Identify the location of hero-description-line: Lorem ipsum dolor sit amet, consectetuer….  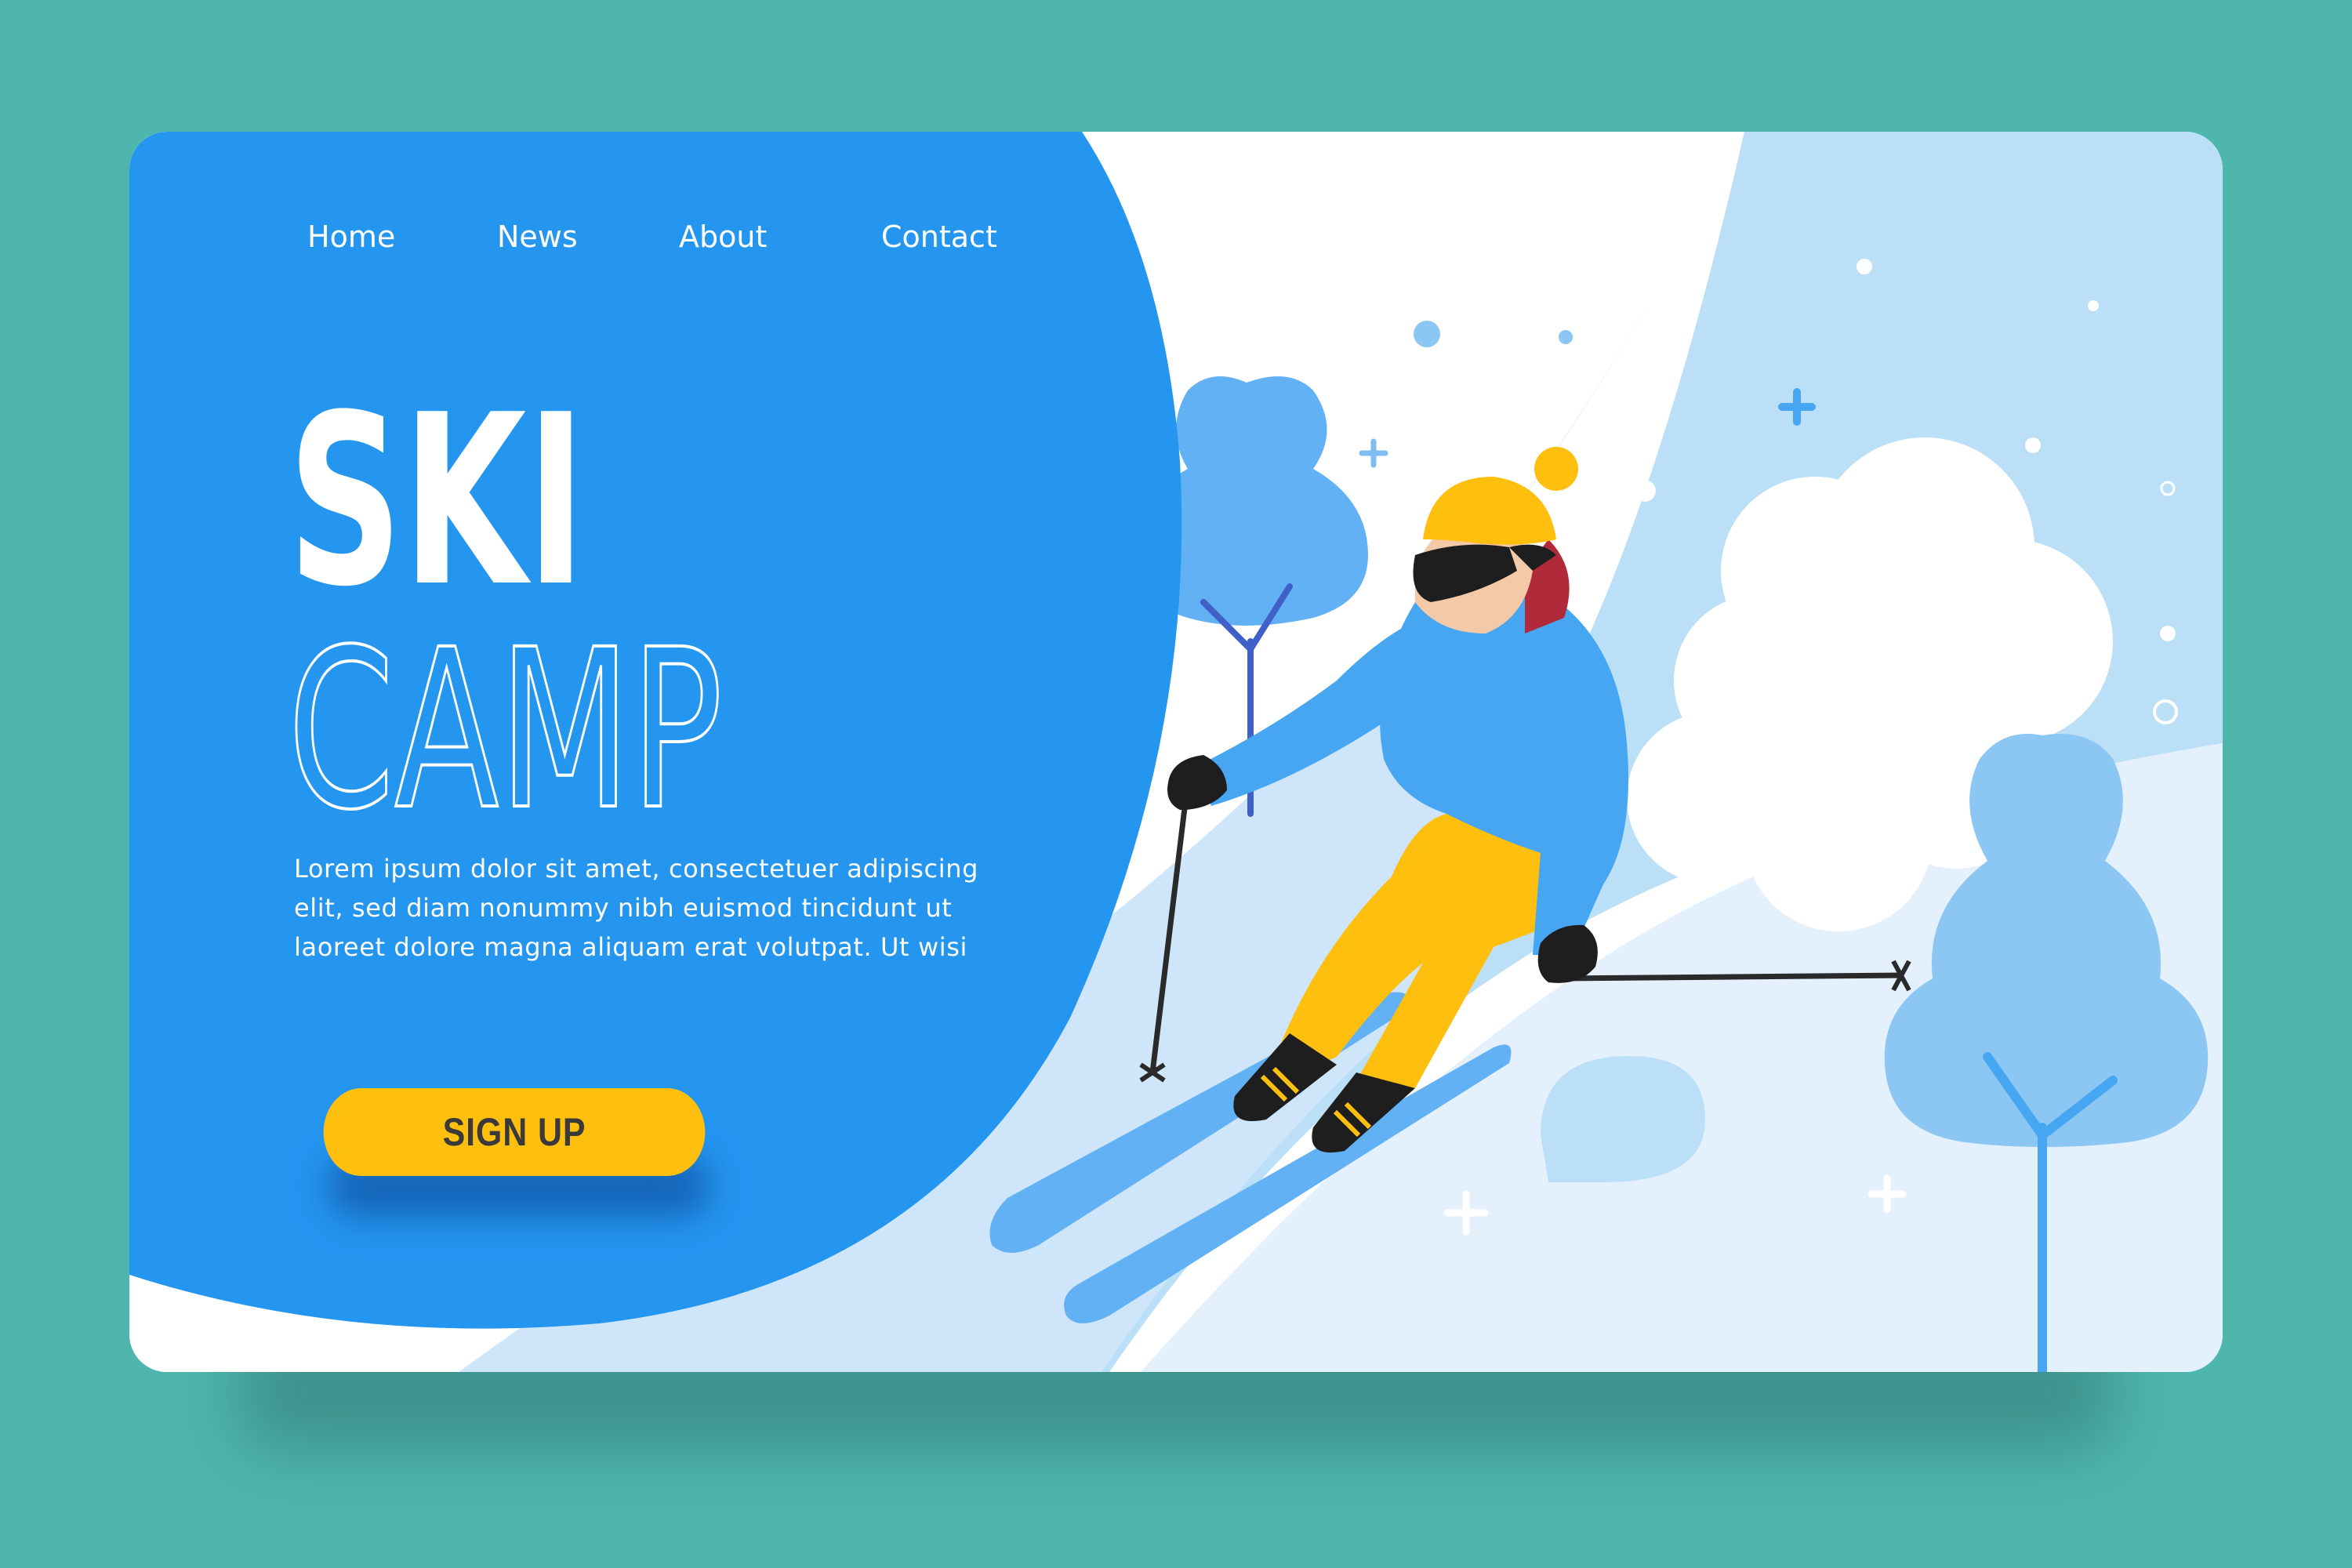
(636, 869).